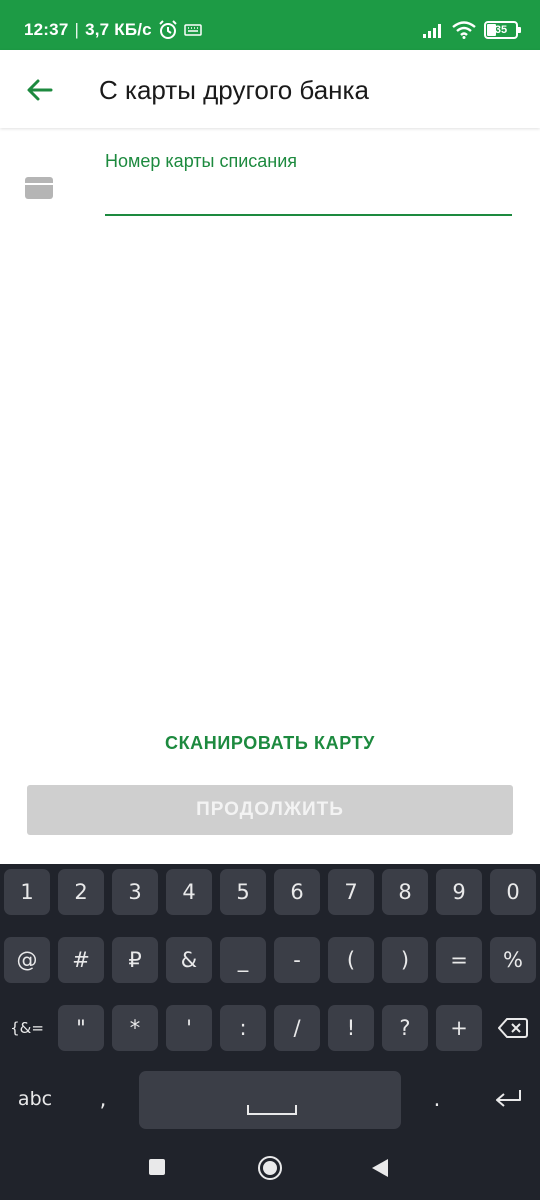  What do you see at coordinates (351, 960) in the screenshot?
I see `key-open-paren: (` at bounding box center [351, 960].